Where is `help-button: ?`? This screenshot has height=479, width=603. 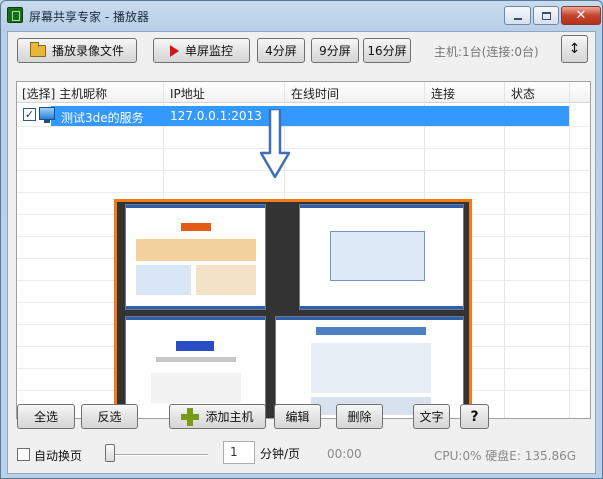 help-button: ? is located at coordinates (474, 416).